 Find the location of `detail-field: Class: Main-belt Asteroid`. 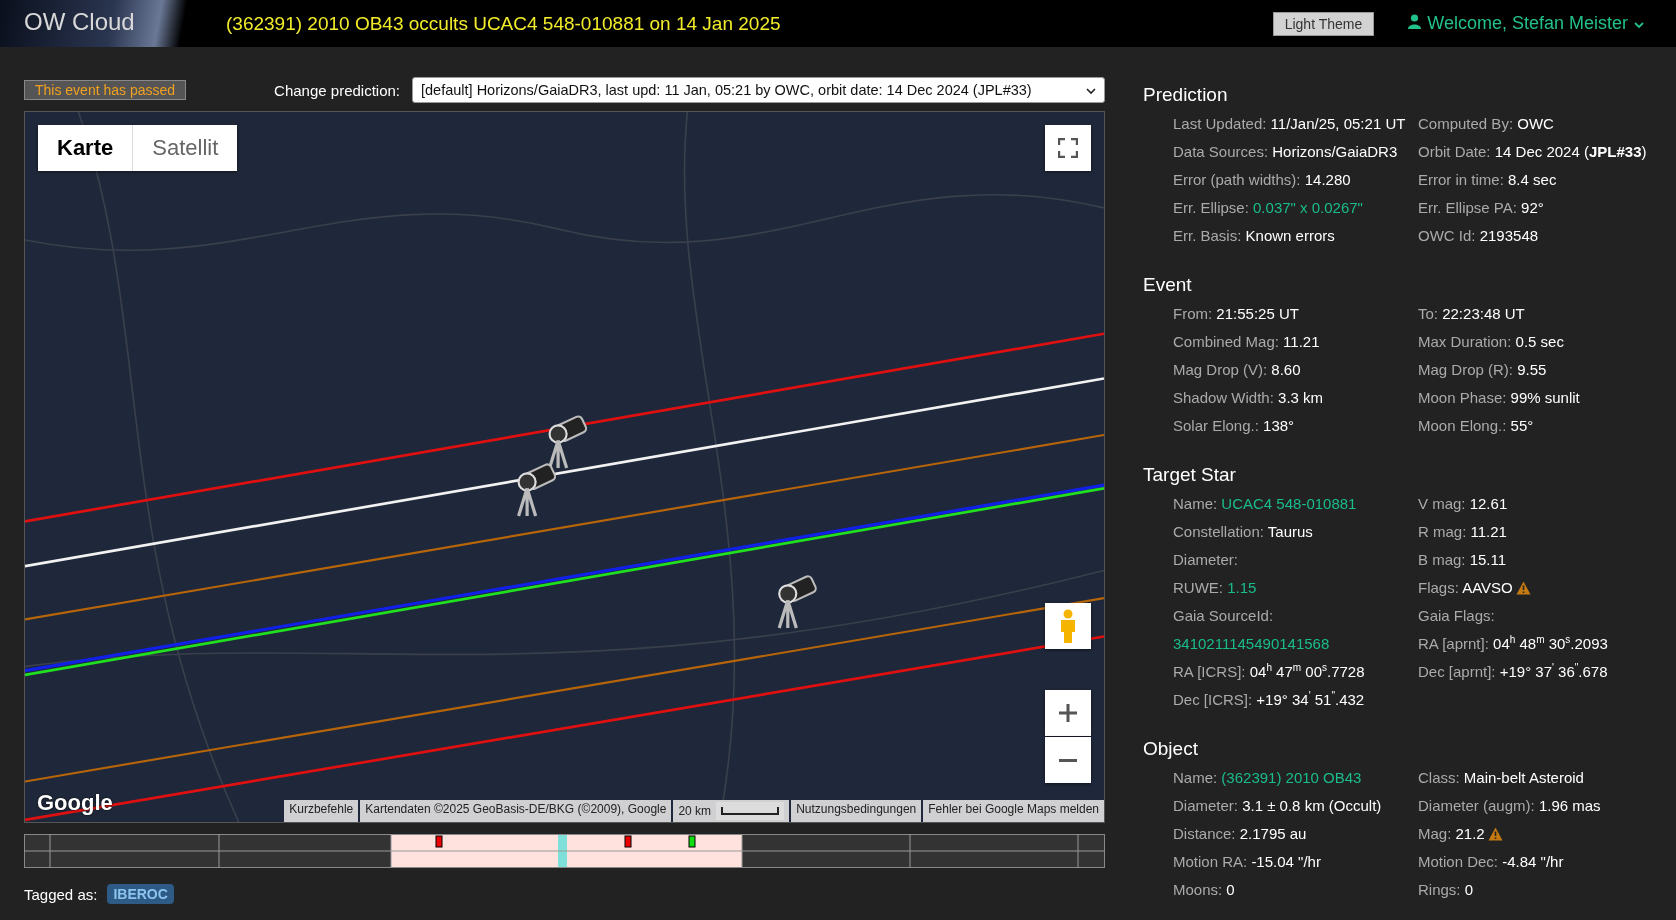

detail-field: Class: Main-belt Asteroid is located at coordinates (1540, 778).